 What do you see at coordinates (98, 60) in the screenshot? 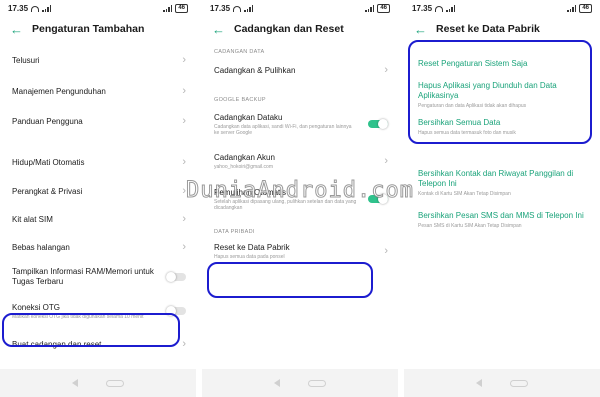
I see `list-item-telusuri: Telusuri ›` at bounding box center [98, 60].